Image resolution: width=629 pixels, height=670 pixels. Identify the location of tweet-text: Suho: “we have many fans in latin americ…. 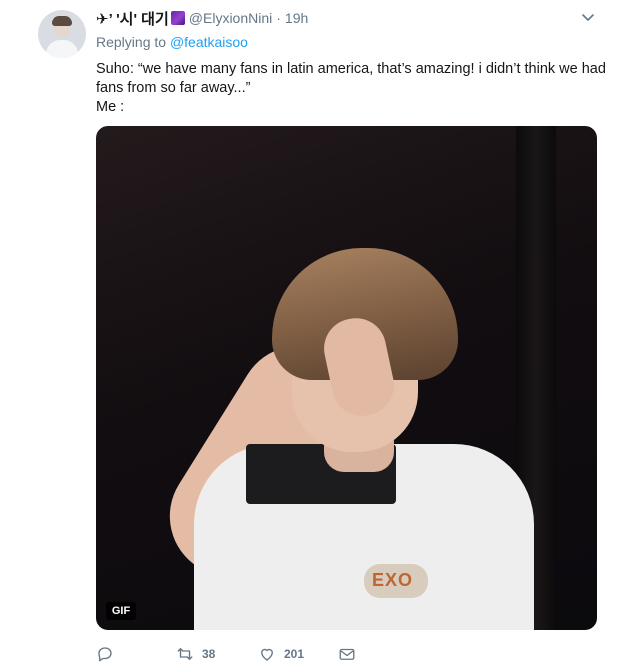
(351, 88).